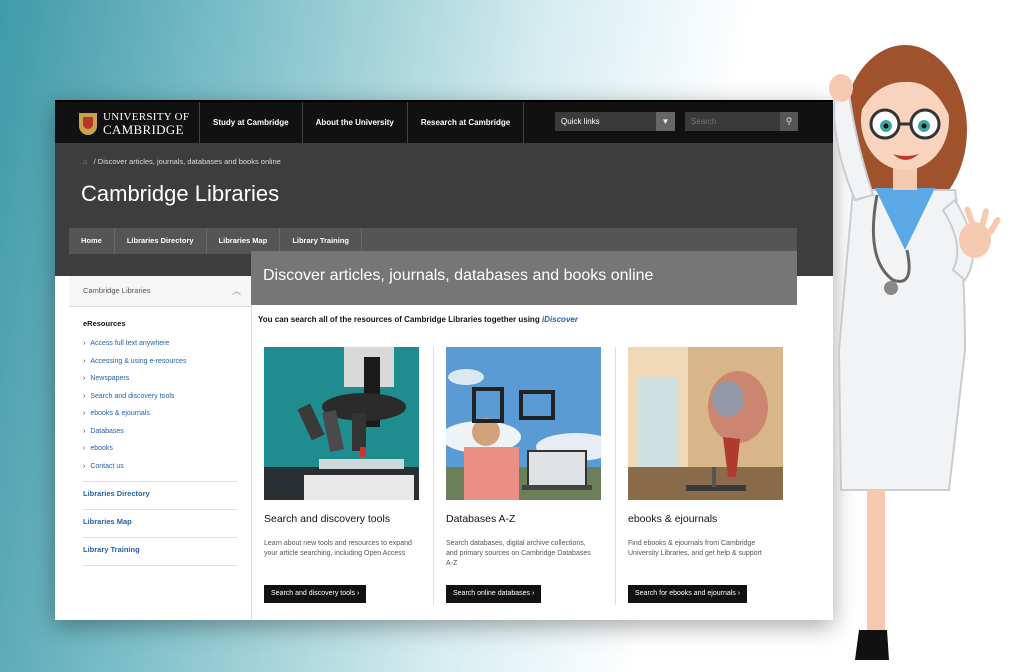  Describe the element at coordinates (160, 397) in the screenshot. I see `sidebar-link-search-tools: › Search and discovery tools` at that location.